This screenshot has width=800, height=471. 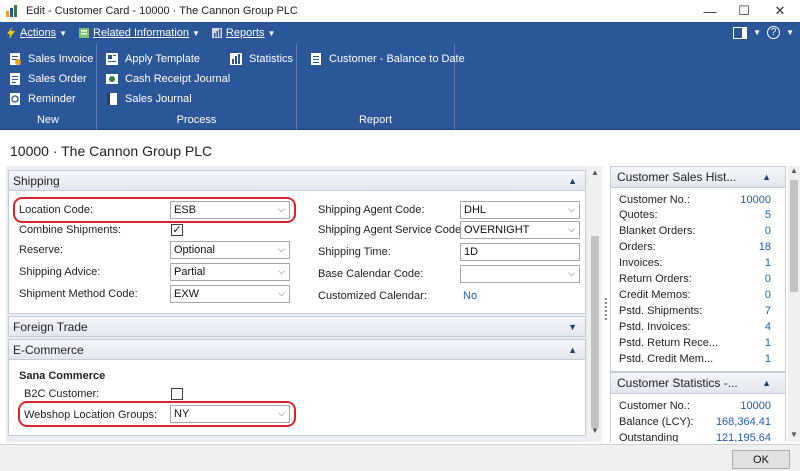 I want to click on fb-row: Pstd. Return Rece... 1, so click(x=695, y=343).